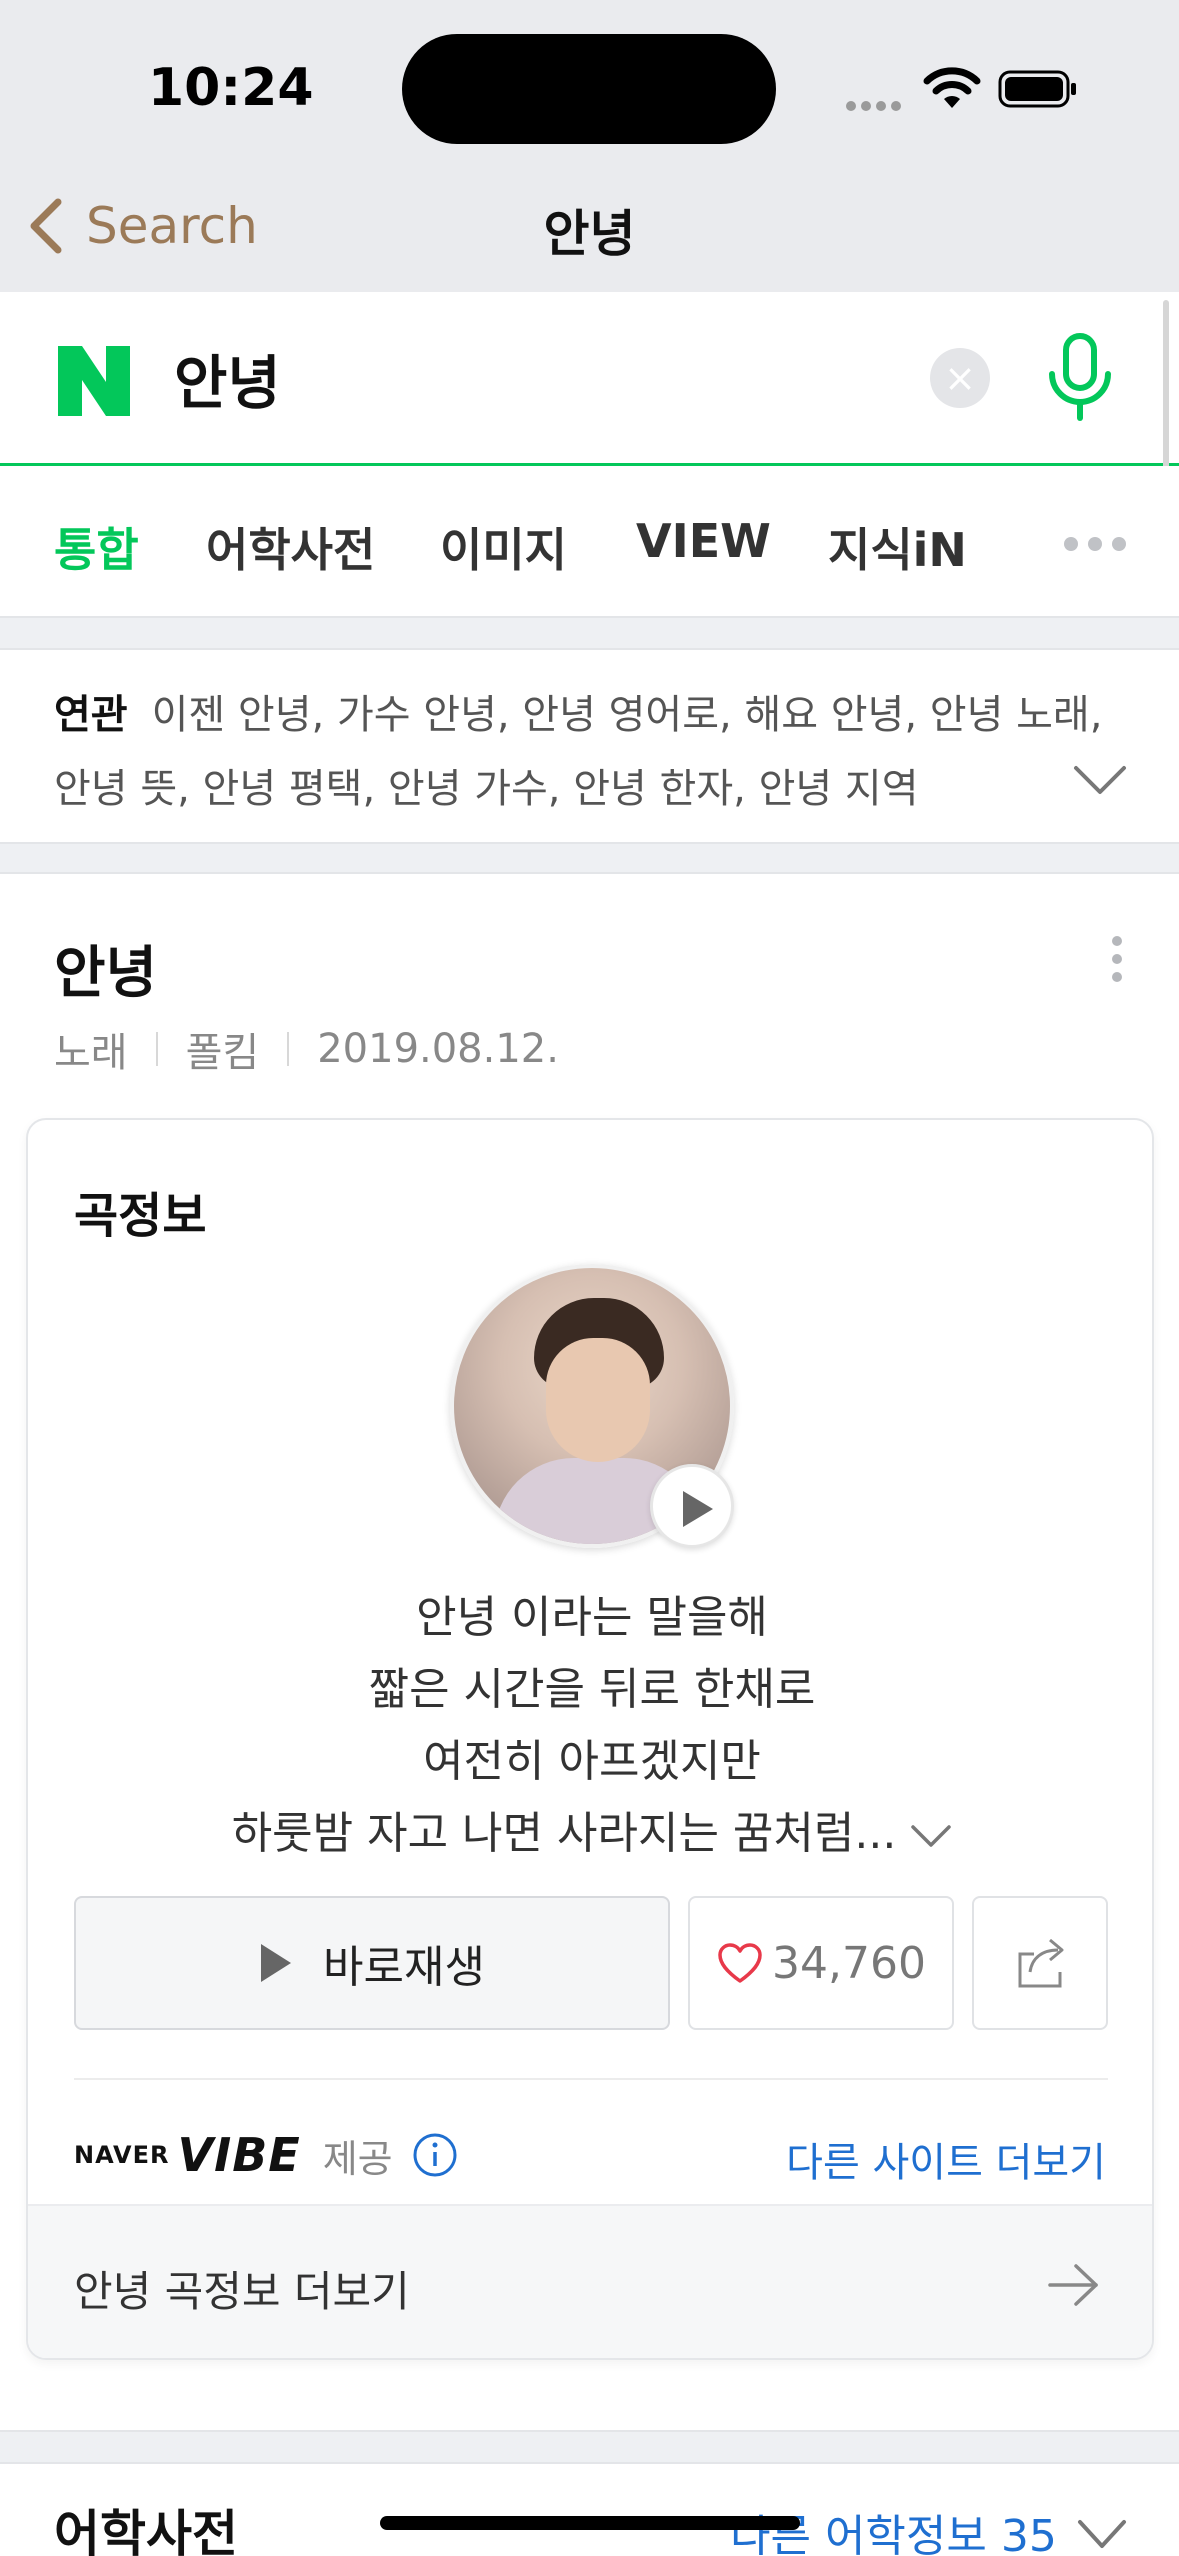 The height and width of the screenshot is (2556, 1179). What do you see at coordinates (404, 1967) in the screenshot?
I see `play-now-label: 바로재생` at bounding box center [404, 1967].